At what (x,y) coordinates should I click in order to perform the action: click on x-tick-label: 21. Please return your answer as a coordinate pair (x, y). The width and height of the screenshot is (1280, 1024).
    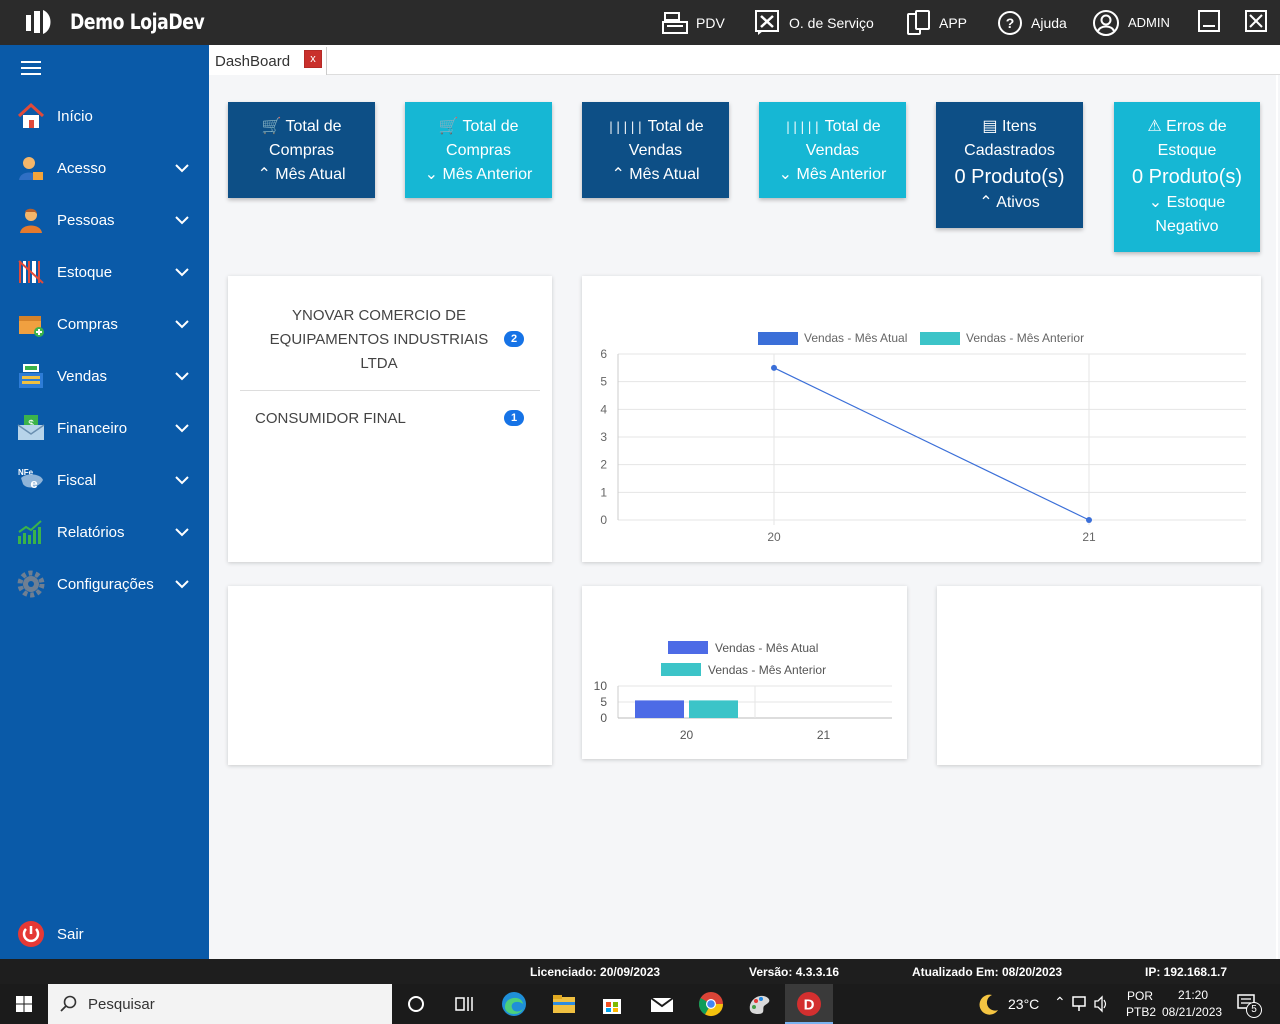
    Looking at the image, I should click on (824, 735).